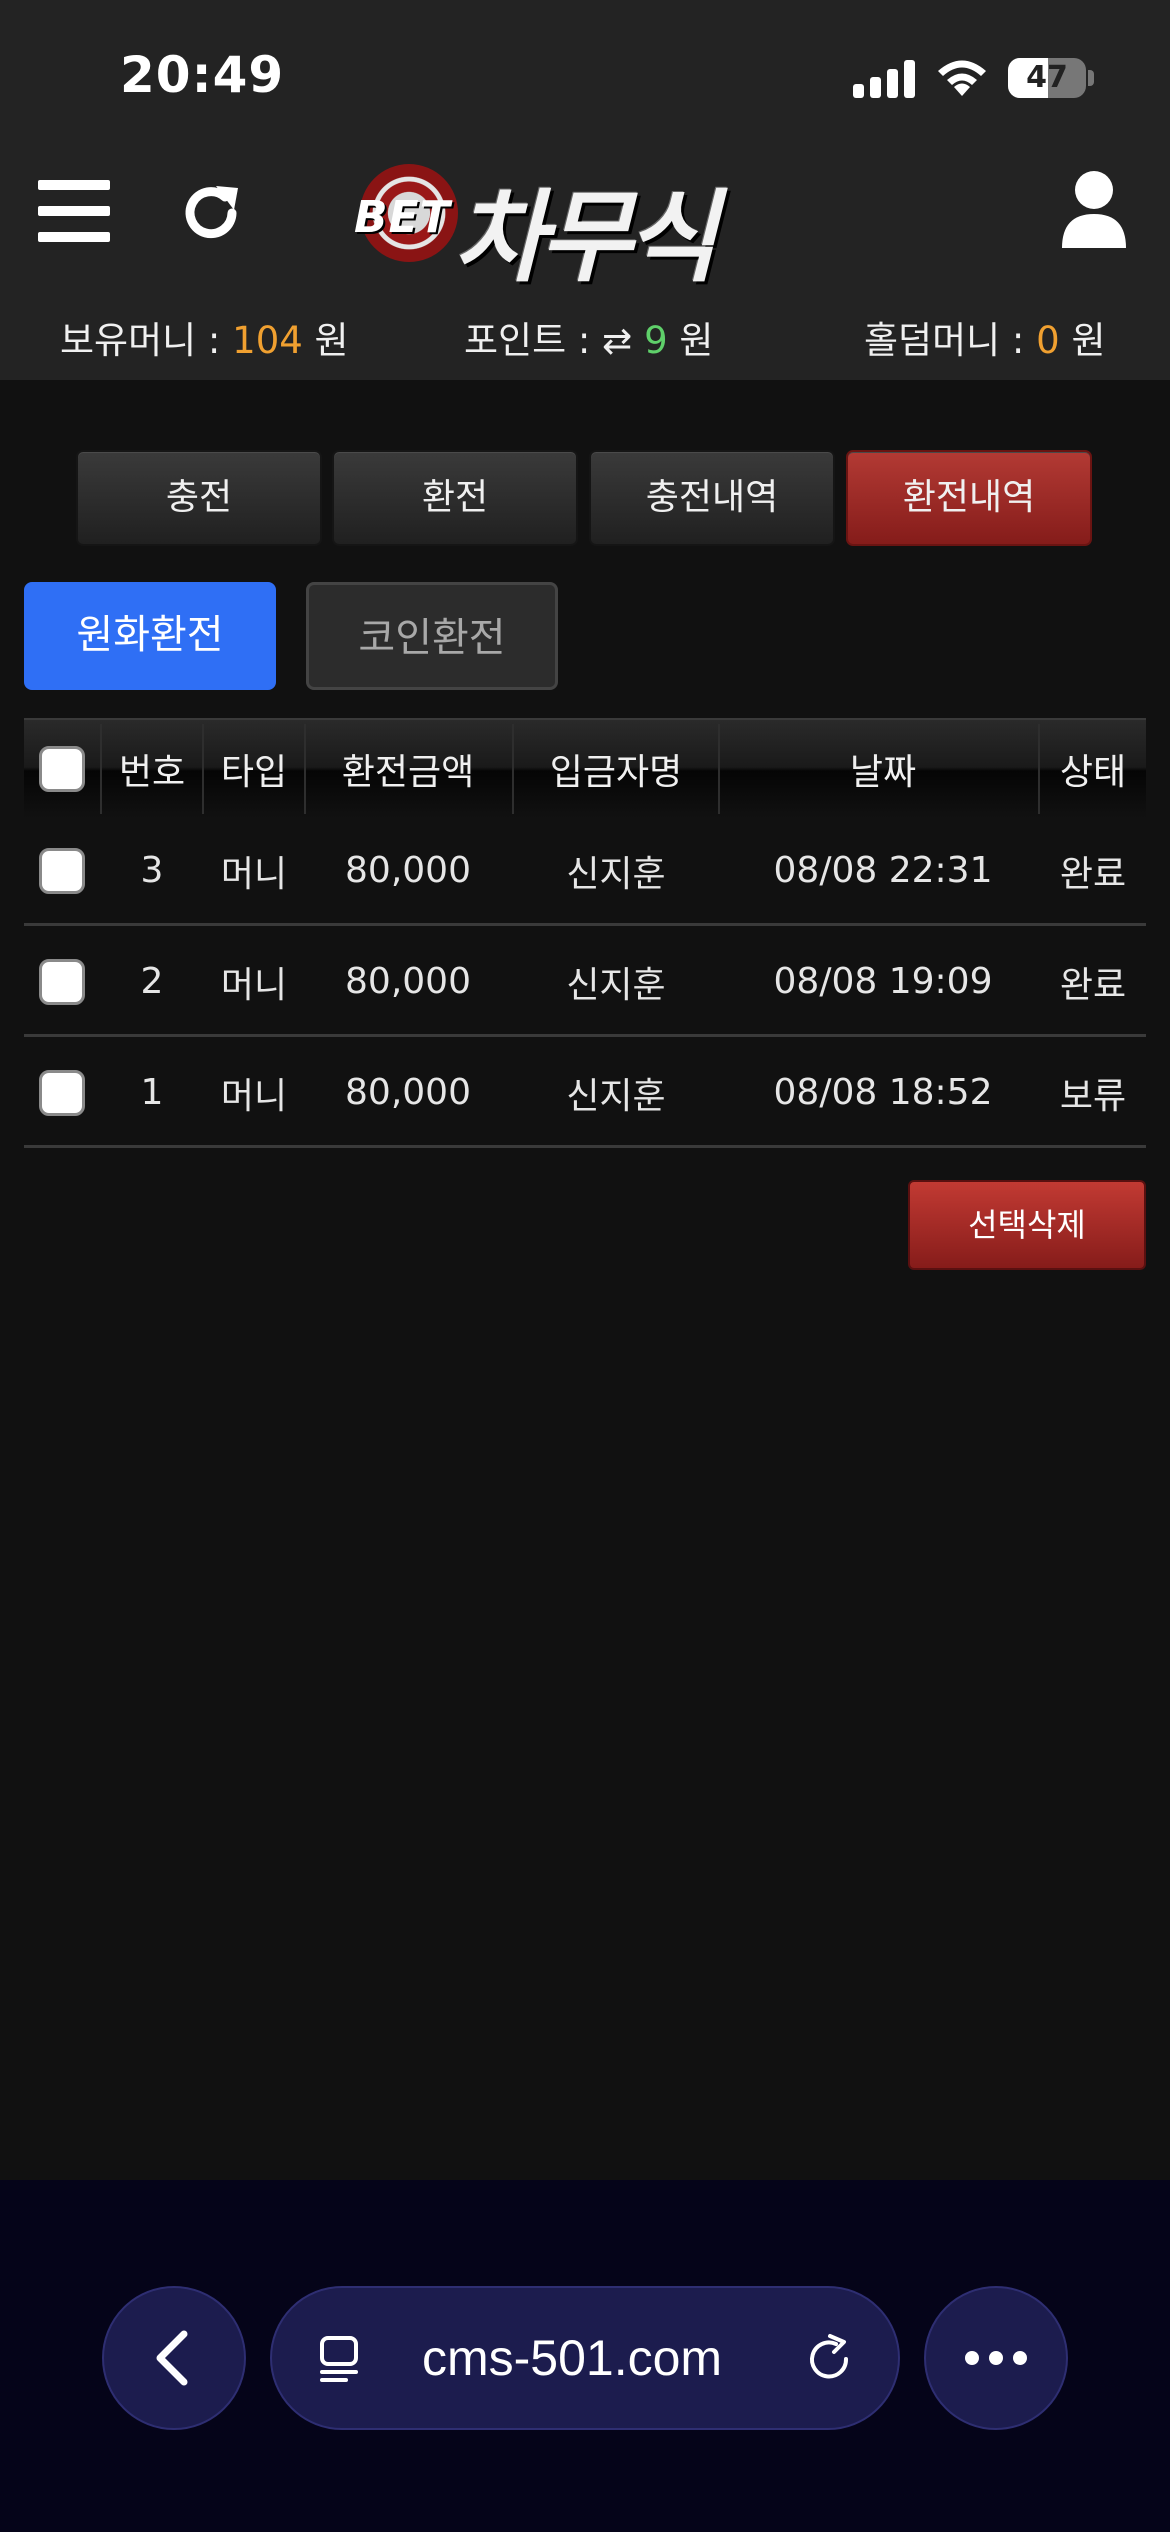  What do you see at coordinates (1088, 340) in the screenshot?
I see `holdem-unit: 원` at bounding box center [1088, 340].